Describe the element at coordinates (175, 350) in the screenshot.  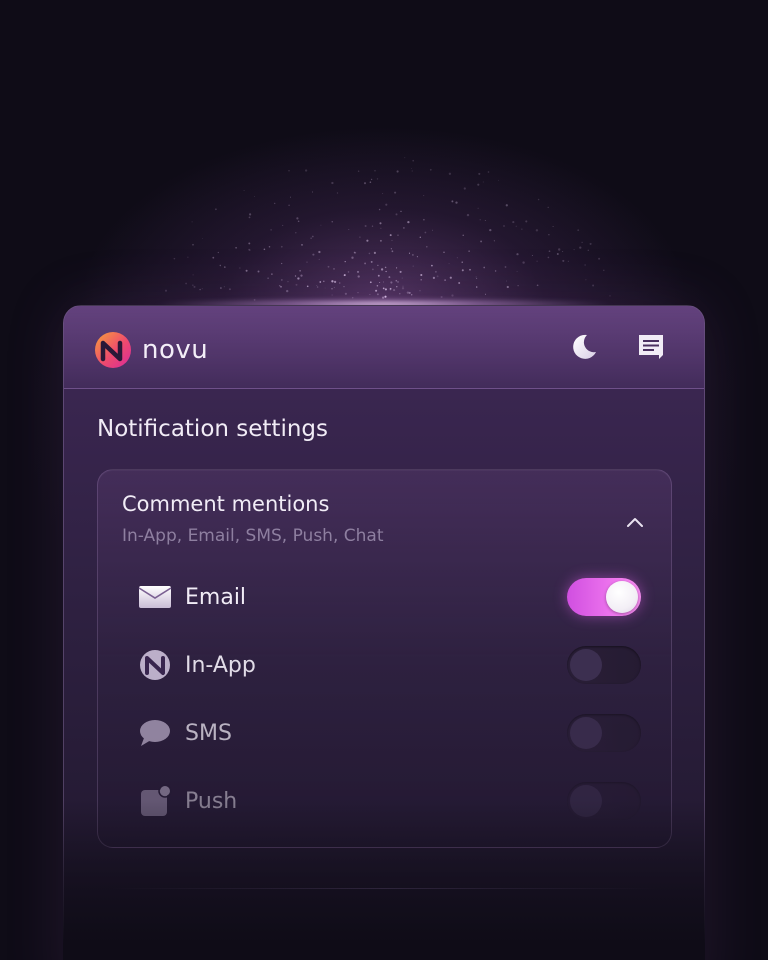
I see `brand-name: novu` at that location.